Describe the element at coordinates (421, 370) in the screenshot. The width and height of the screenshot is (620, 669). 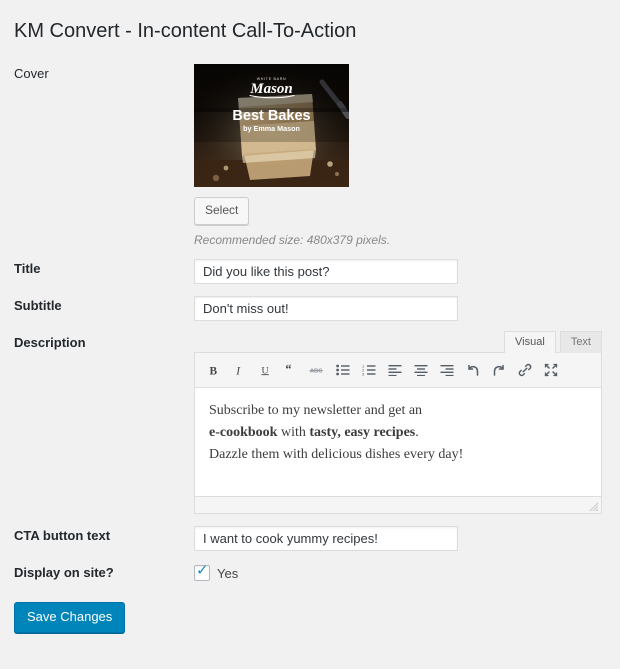
I see `align-center-icon` at that location.